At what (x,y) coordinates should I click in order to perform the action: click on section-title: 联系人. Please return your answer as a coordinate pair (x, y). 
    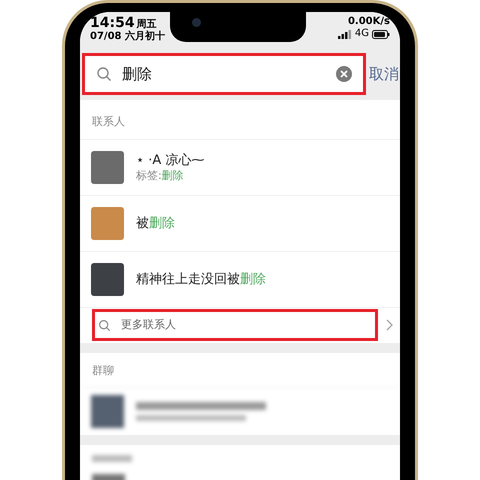
    Looking at the image, I should click on (108, 122).